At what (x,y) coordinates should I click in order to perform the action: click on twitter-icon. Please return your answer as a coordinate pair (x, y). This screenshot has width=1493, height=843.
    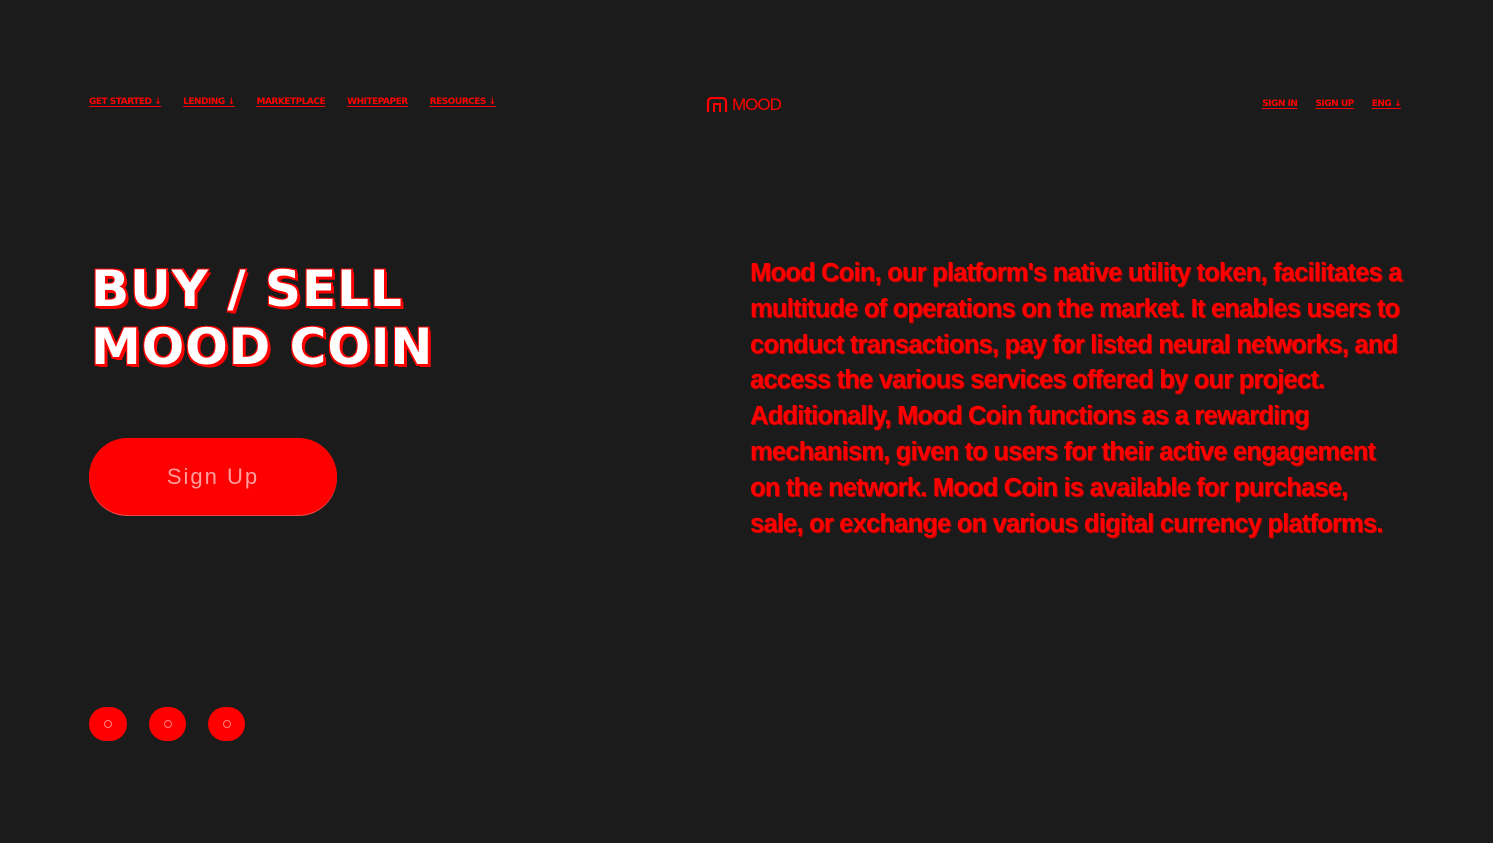
    Looking at the image, I should click on (167, 724).